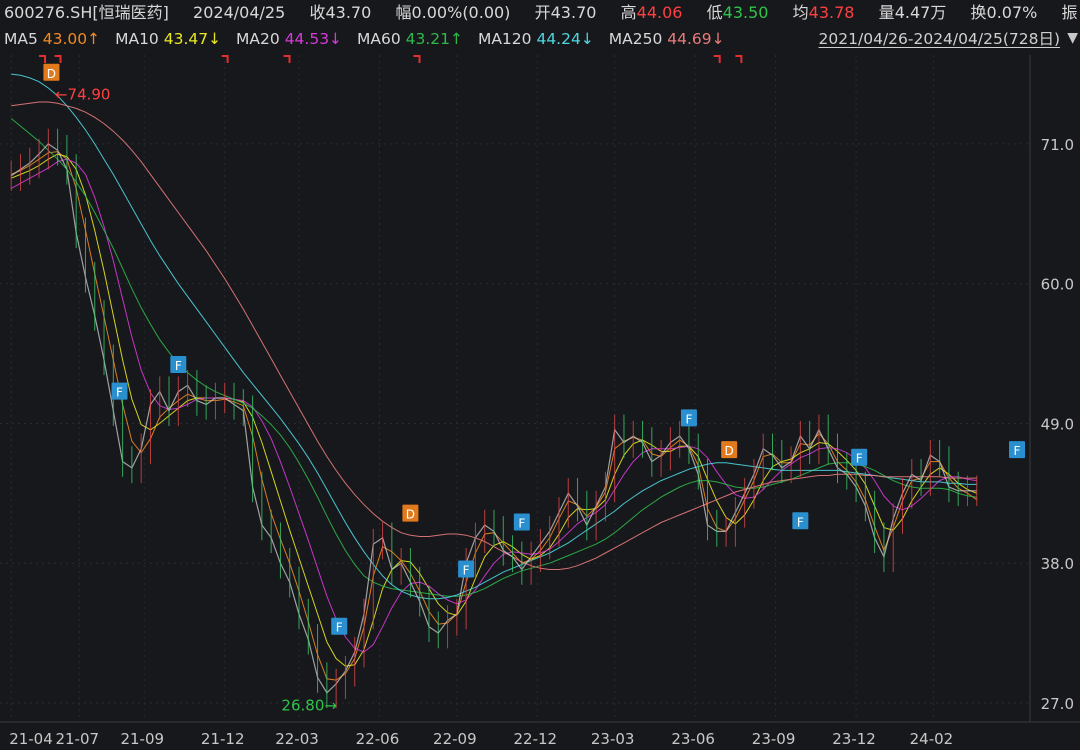 The width and height of the screenshot is (1080, 750). I want to click on min-price-label: 26.80→, so click(309, 705).